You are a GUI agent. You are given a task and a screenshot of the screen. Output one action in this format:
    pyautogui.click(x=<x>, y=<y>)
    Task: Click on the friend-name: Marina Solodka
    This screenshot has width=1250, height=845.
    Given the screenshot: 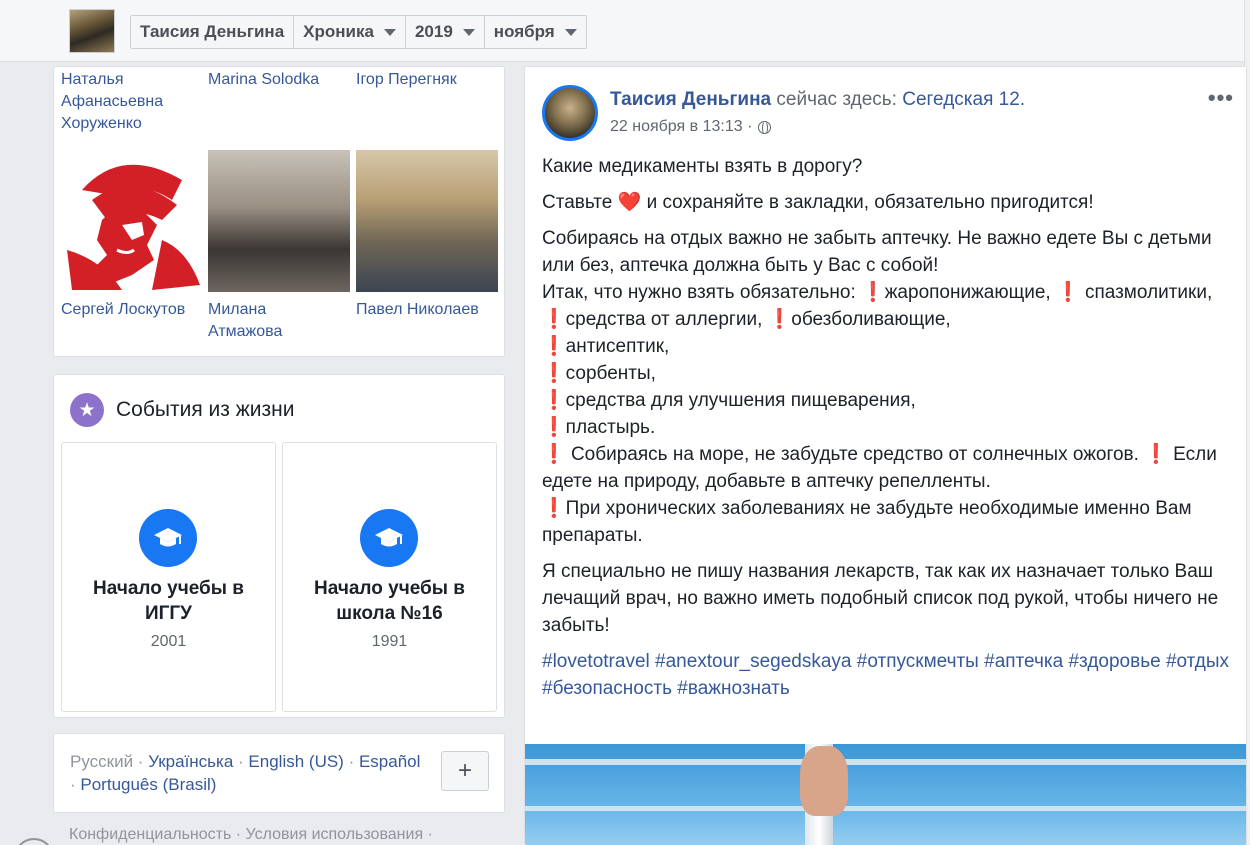 What is the action you would take?
    pyautogui.click(x=278, y=80)
    